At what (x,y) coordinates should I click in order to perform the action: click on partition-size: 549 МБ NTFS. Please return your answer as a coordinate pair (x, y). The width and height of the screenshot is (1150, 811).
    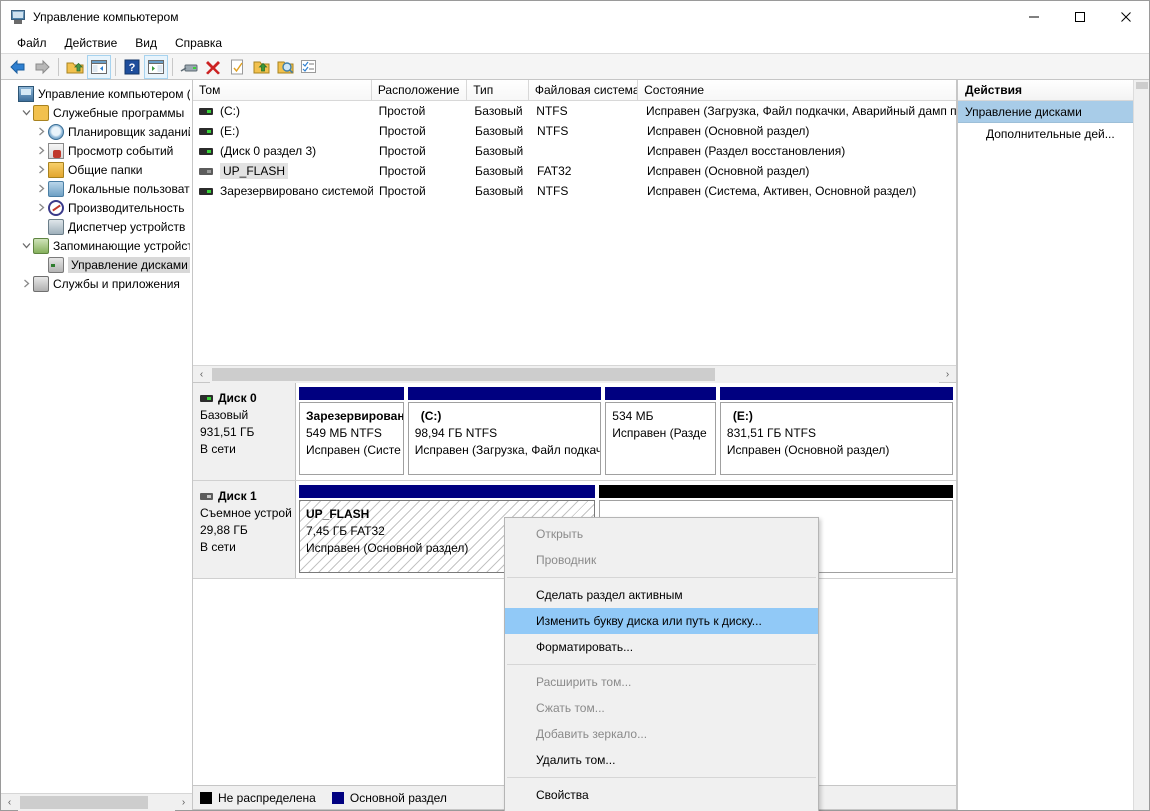
    Looking at the image, I should click on (344, 433).